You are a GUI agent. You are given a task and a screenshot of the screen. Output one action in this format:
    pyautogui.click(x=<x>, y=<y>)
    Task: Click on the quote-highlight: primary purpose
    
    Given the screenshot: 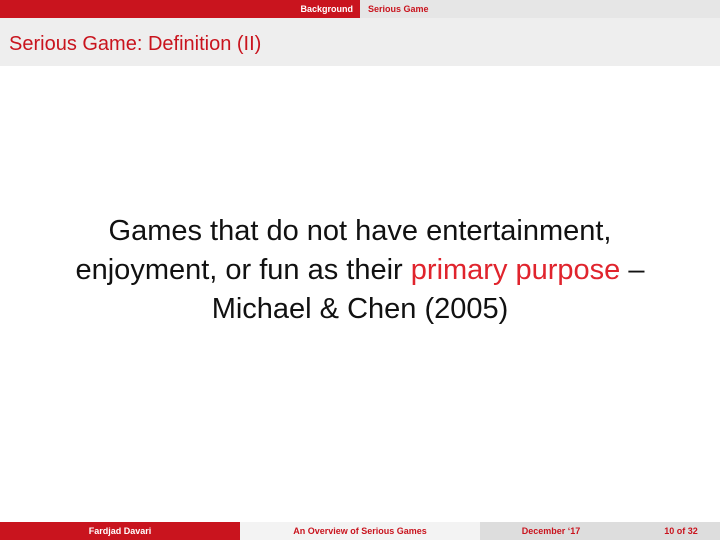 What is the action you would take?
    pyautogui.click(x=515, y=270)
    